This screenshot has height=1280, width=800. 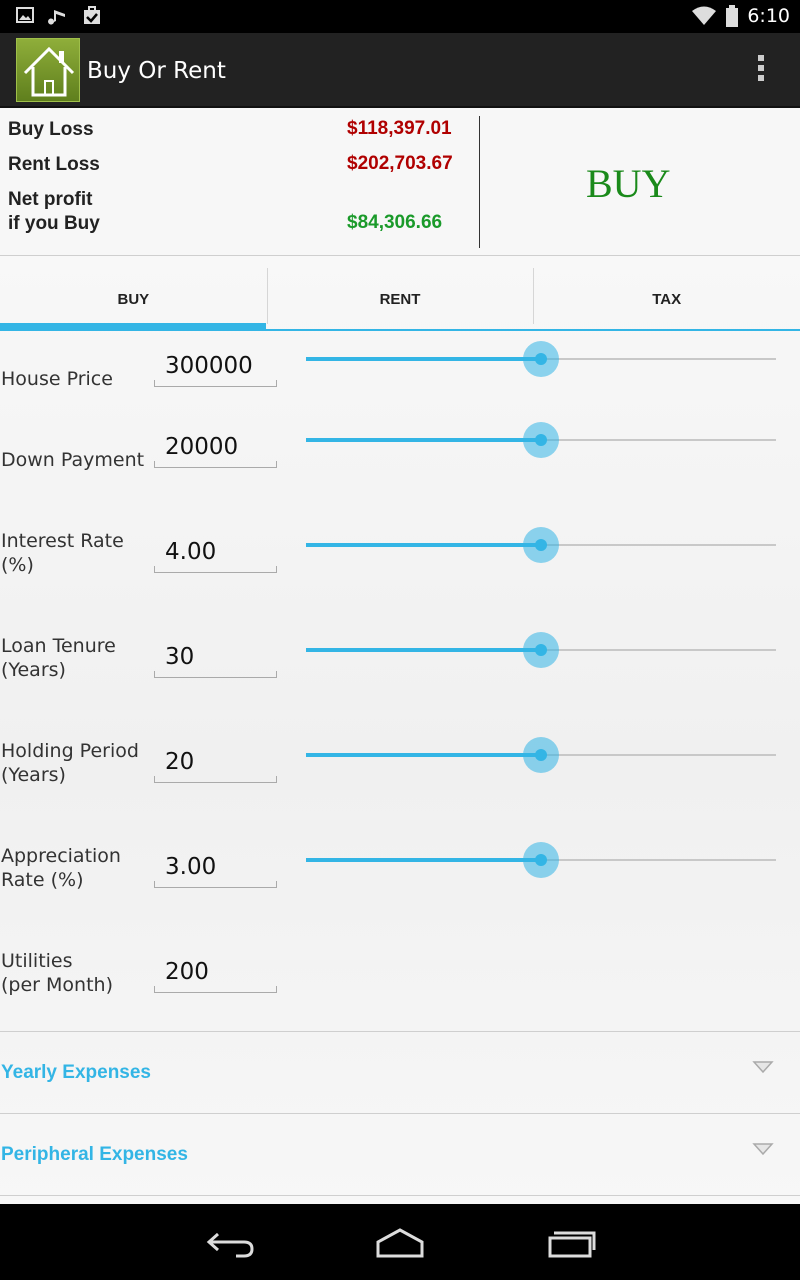 I want to click on holding-period-slider, so click(x=541, y=755).